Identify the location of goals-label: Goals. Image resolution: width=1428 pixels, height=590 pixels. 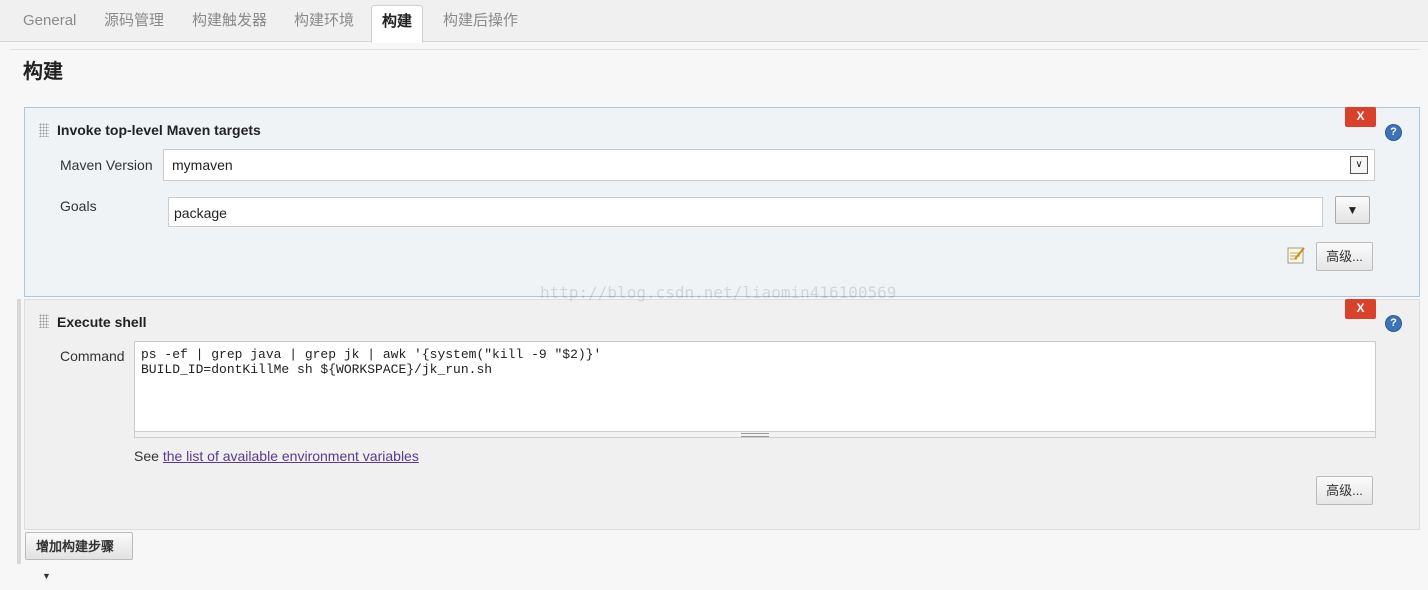
(78, 206).